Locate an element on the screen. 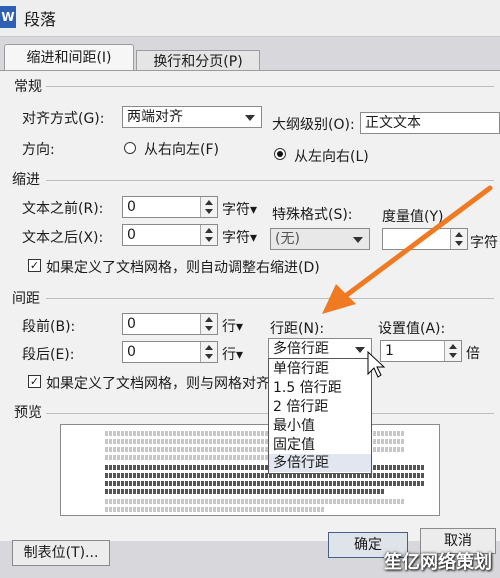  spacing-after-unit: 行▾ is located at coordinates (232, 354).